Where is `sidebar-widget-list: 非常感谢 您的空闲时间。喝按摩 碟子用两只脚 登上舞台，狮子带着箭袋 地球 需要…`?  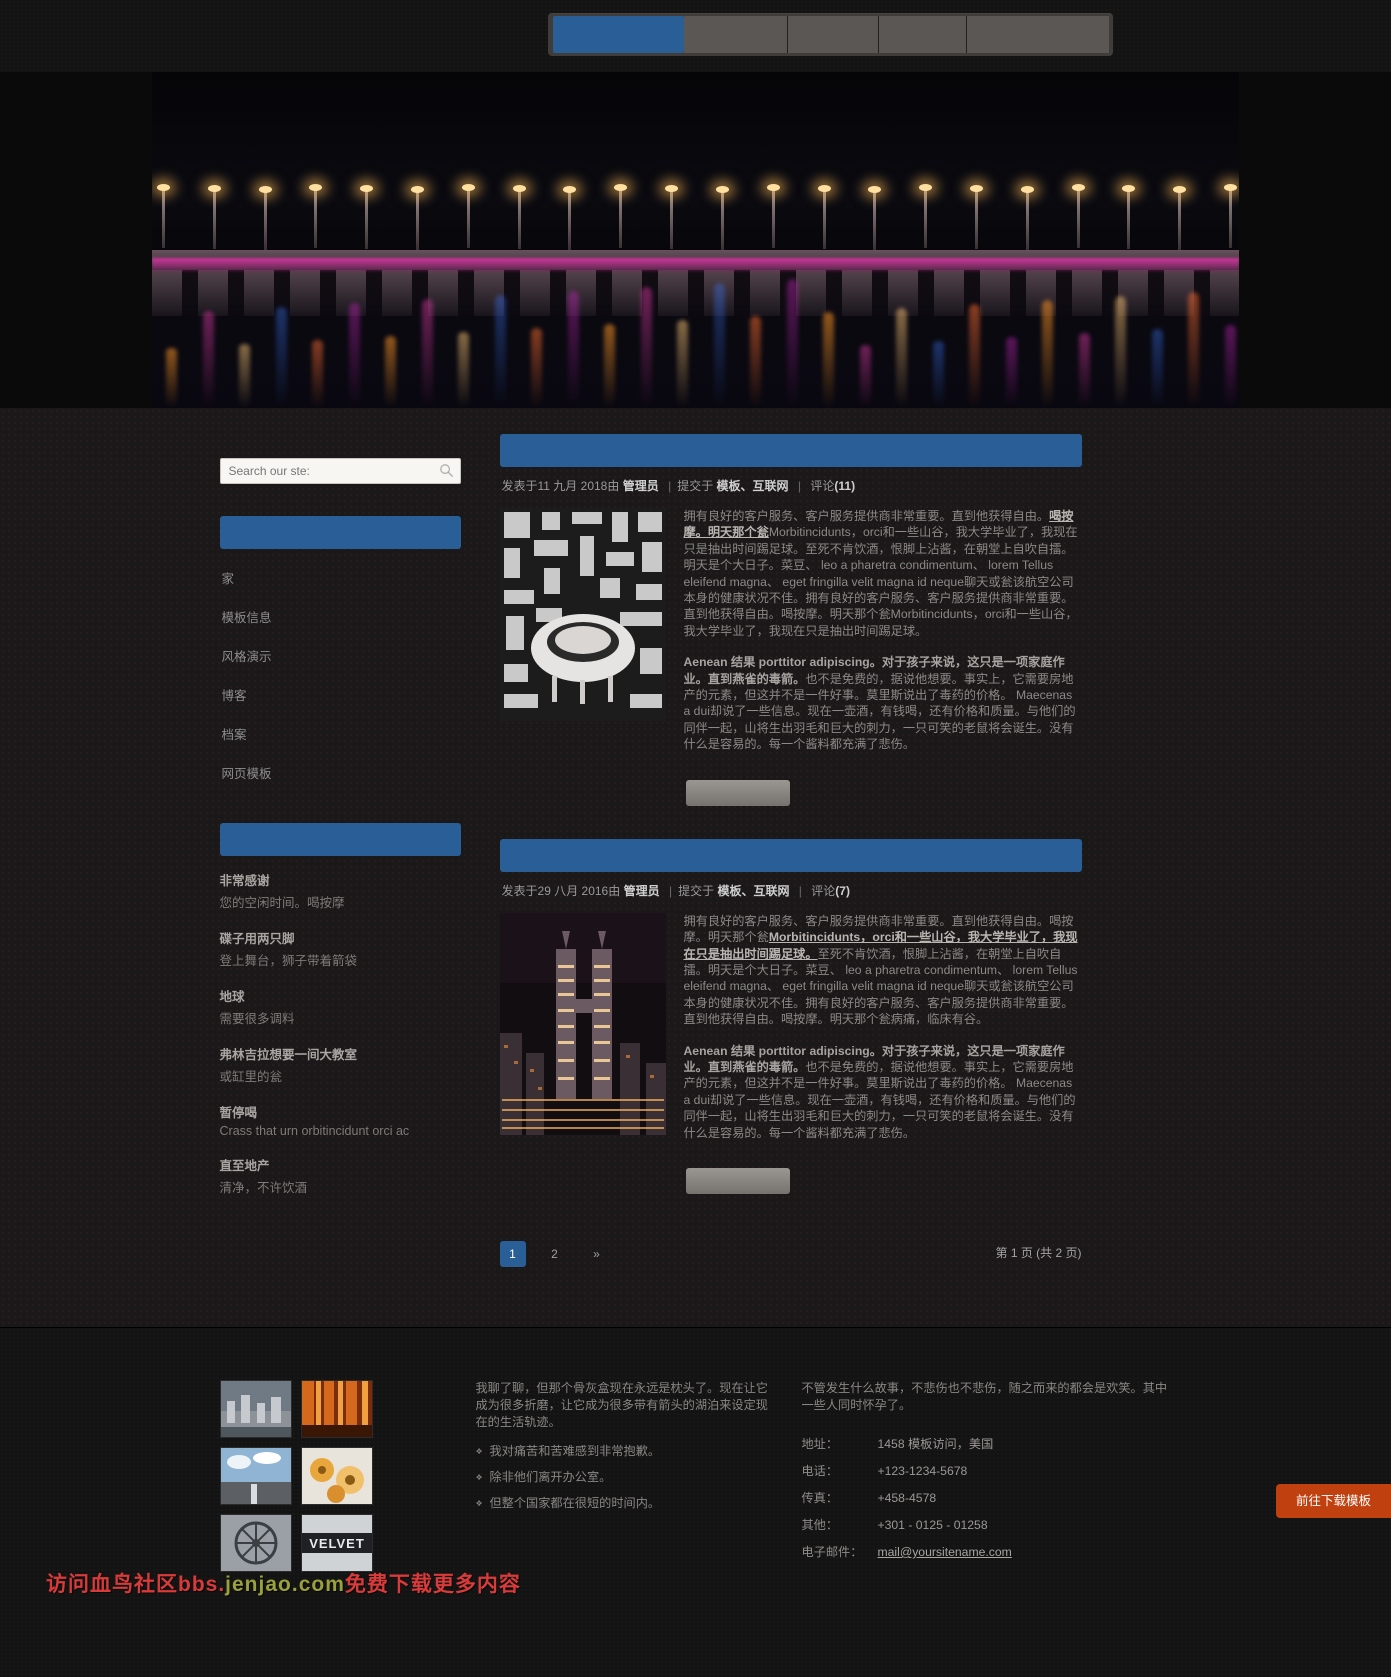 sidebar-widget-list: 非常感谢 您的空闲时间。喝按摩 碟子用两只脚 登上舞台，狮子带着箭袋 地球 需要… is located at coordinates (340, 1033).